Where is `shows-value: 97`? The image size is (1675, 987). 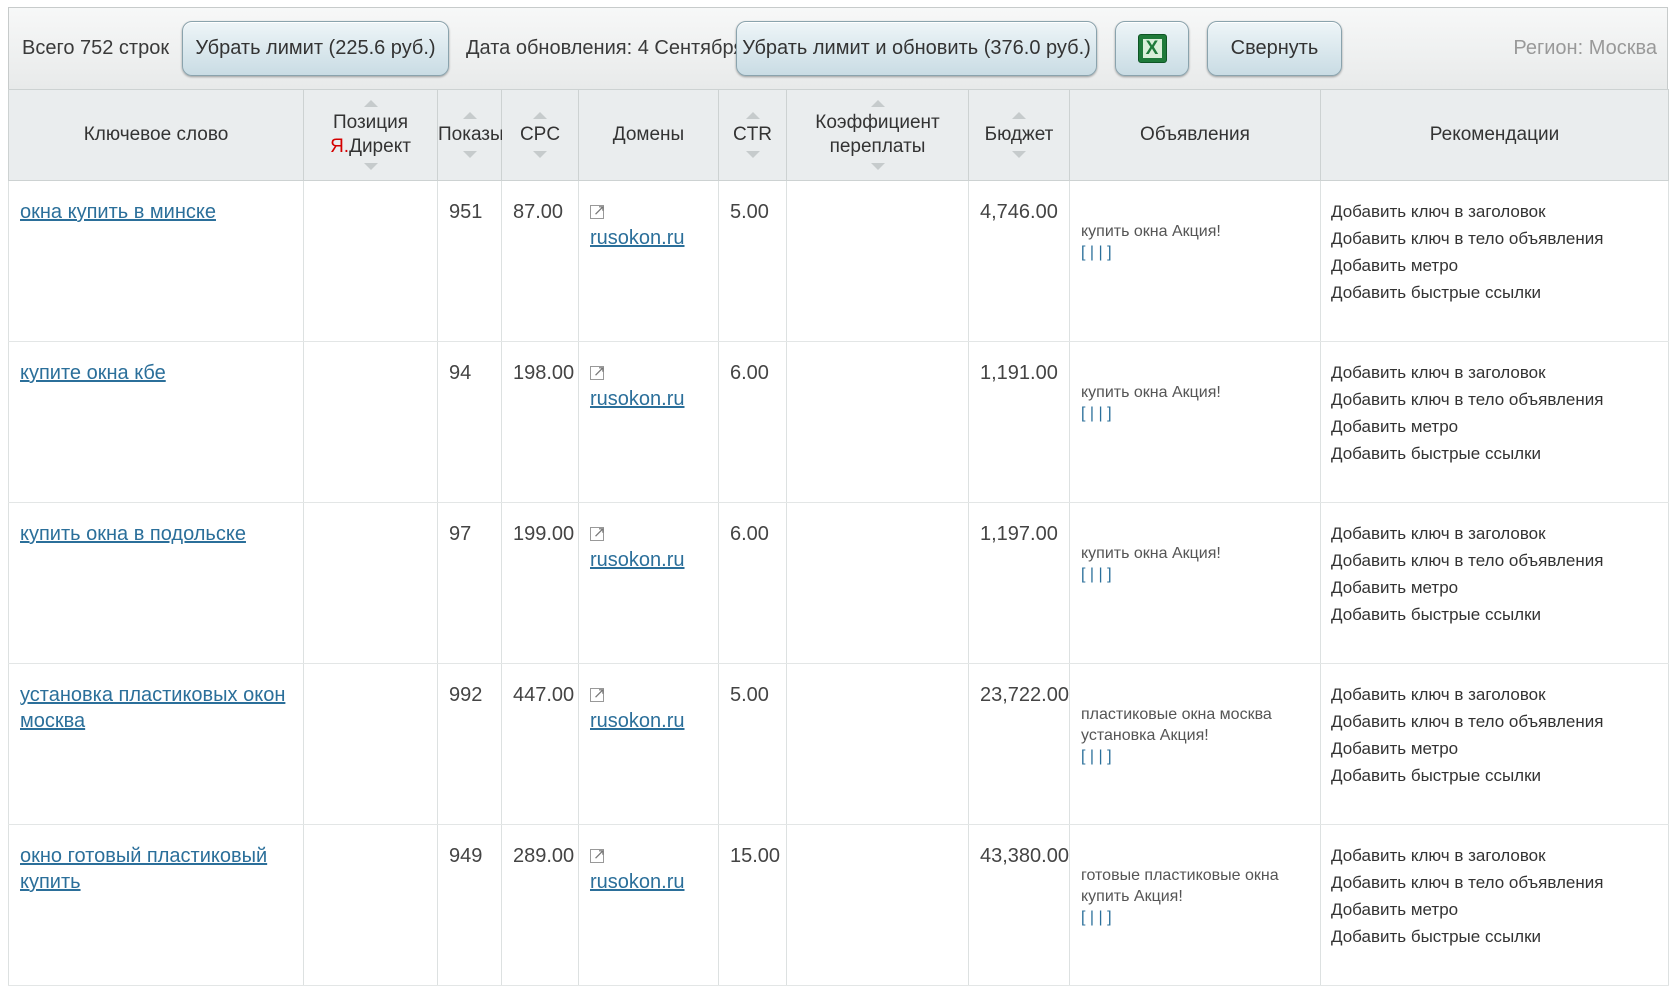
shows-value: 97 is located at coordinates (460, 534).